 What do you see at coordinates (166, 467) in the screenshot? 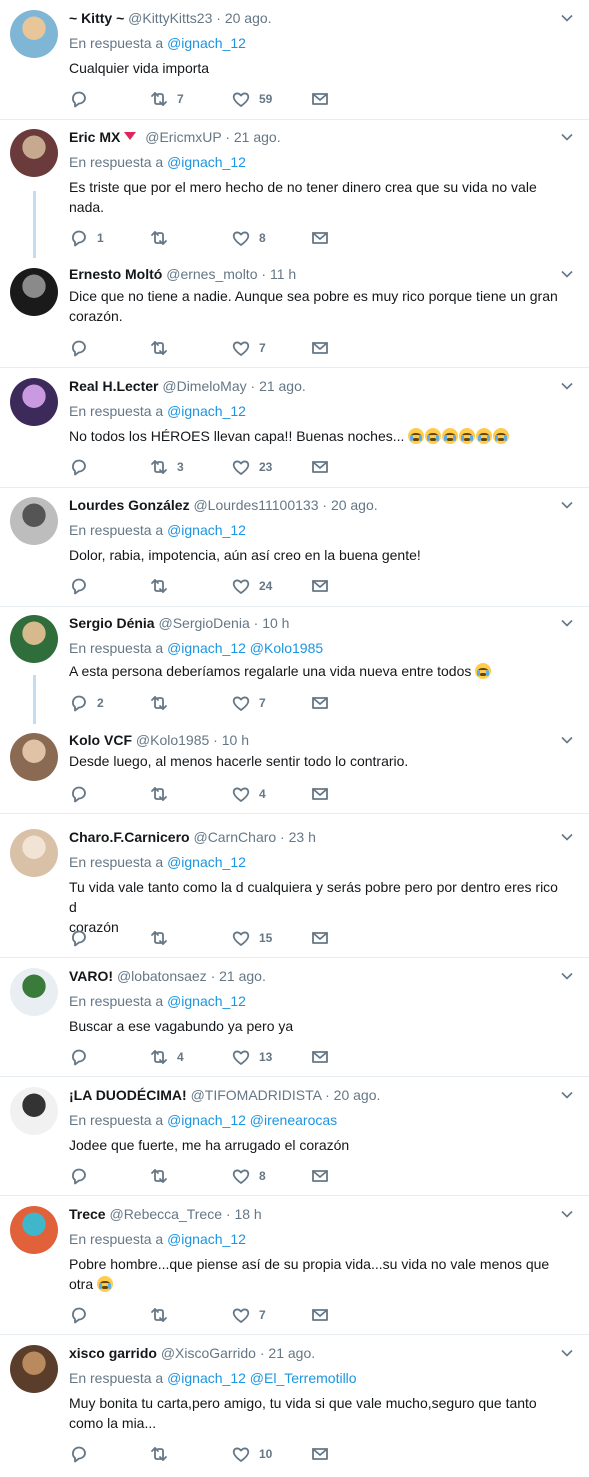
I see `retweet-button: 3` at bounding box center [166, 467].